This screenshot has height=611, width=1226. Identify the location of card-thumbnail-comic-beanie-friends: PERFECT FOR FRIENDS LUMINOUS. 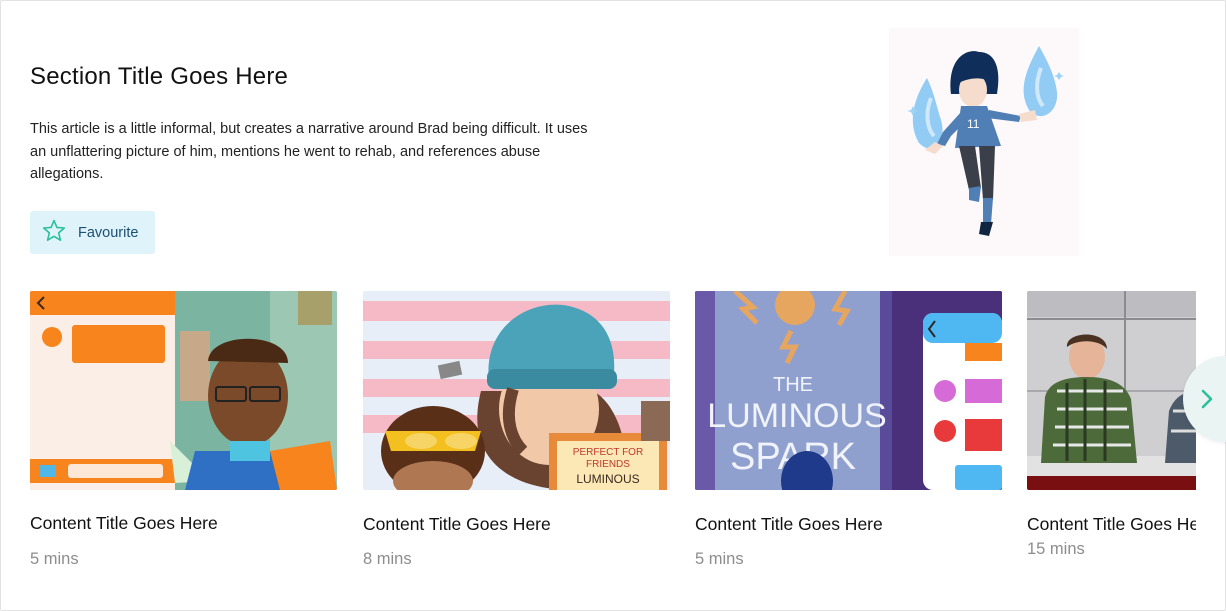
(516, 390).